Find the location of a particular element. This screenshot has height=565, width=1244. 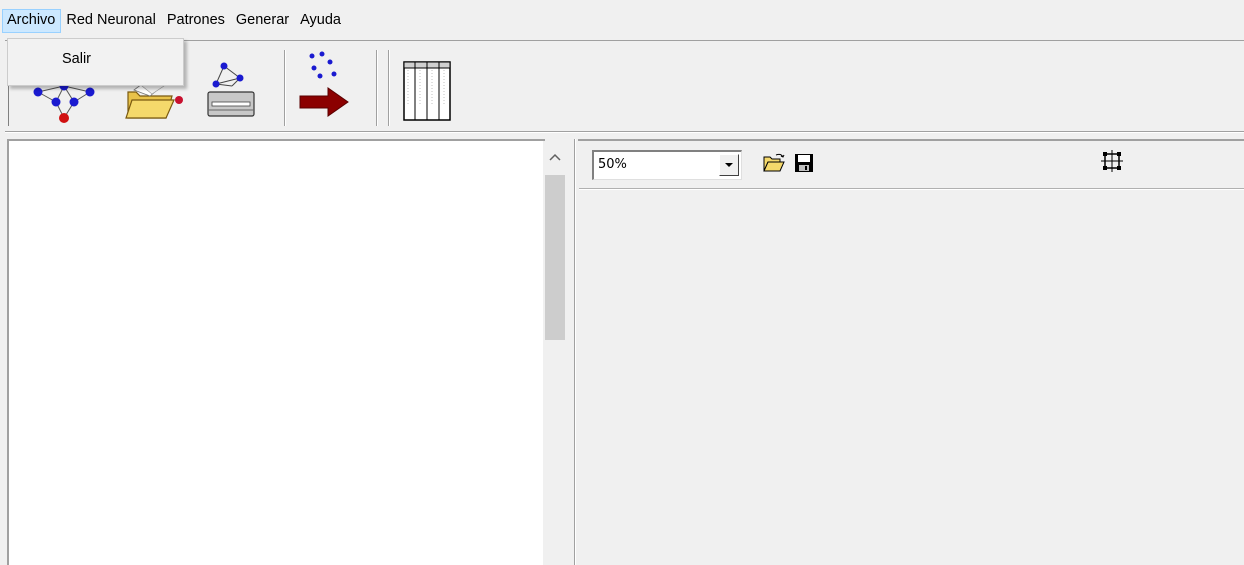

open-file-icon is located at coordinates (774, 162).